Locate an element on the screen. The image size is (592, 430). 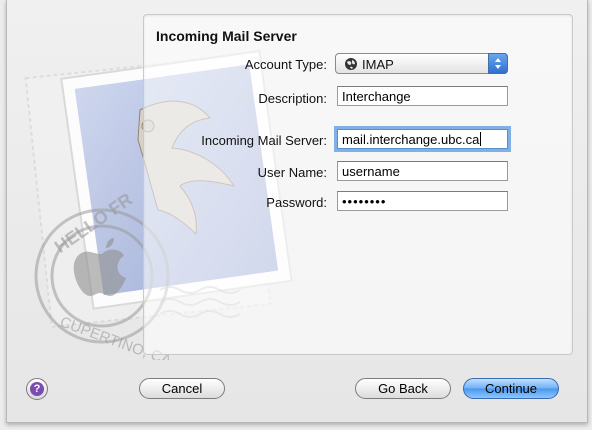
incoming-server-field: mail.interchange.ubc.ca is located at coordinates (422, 139).